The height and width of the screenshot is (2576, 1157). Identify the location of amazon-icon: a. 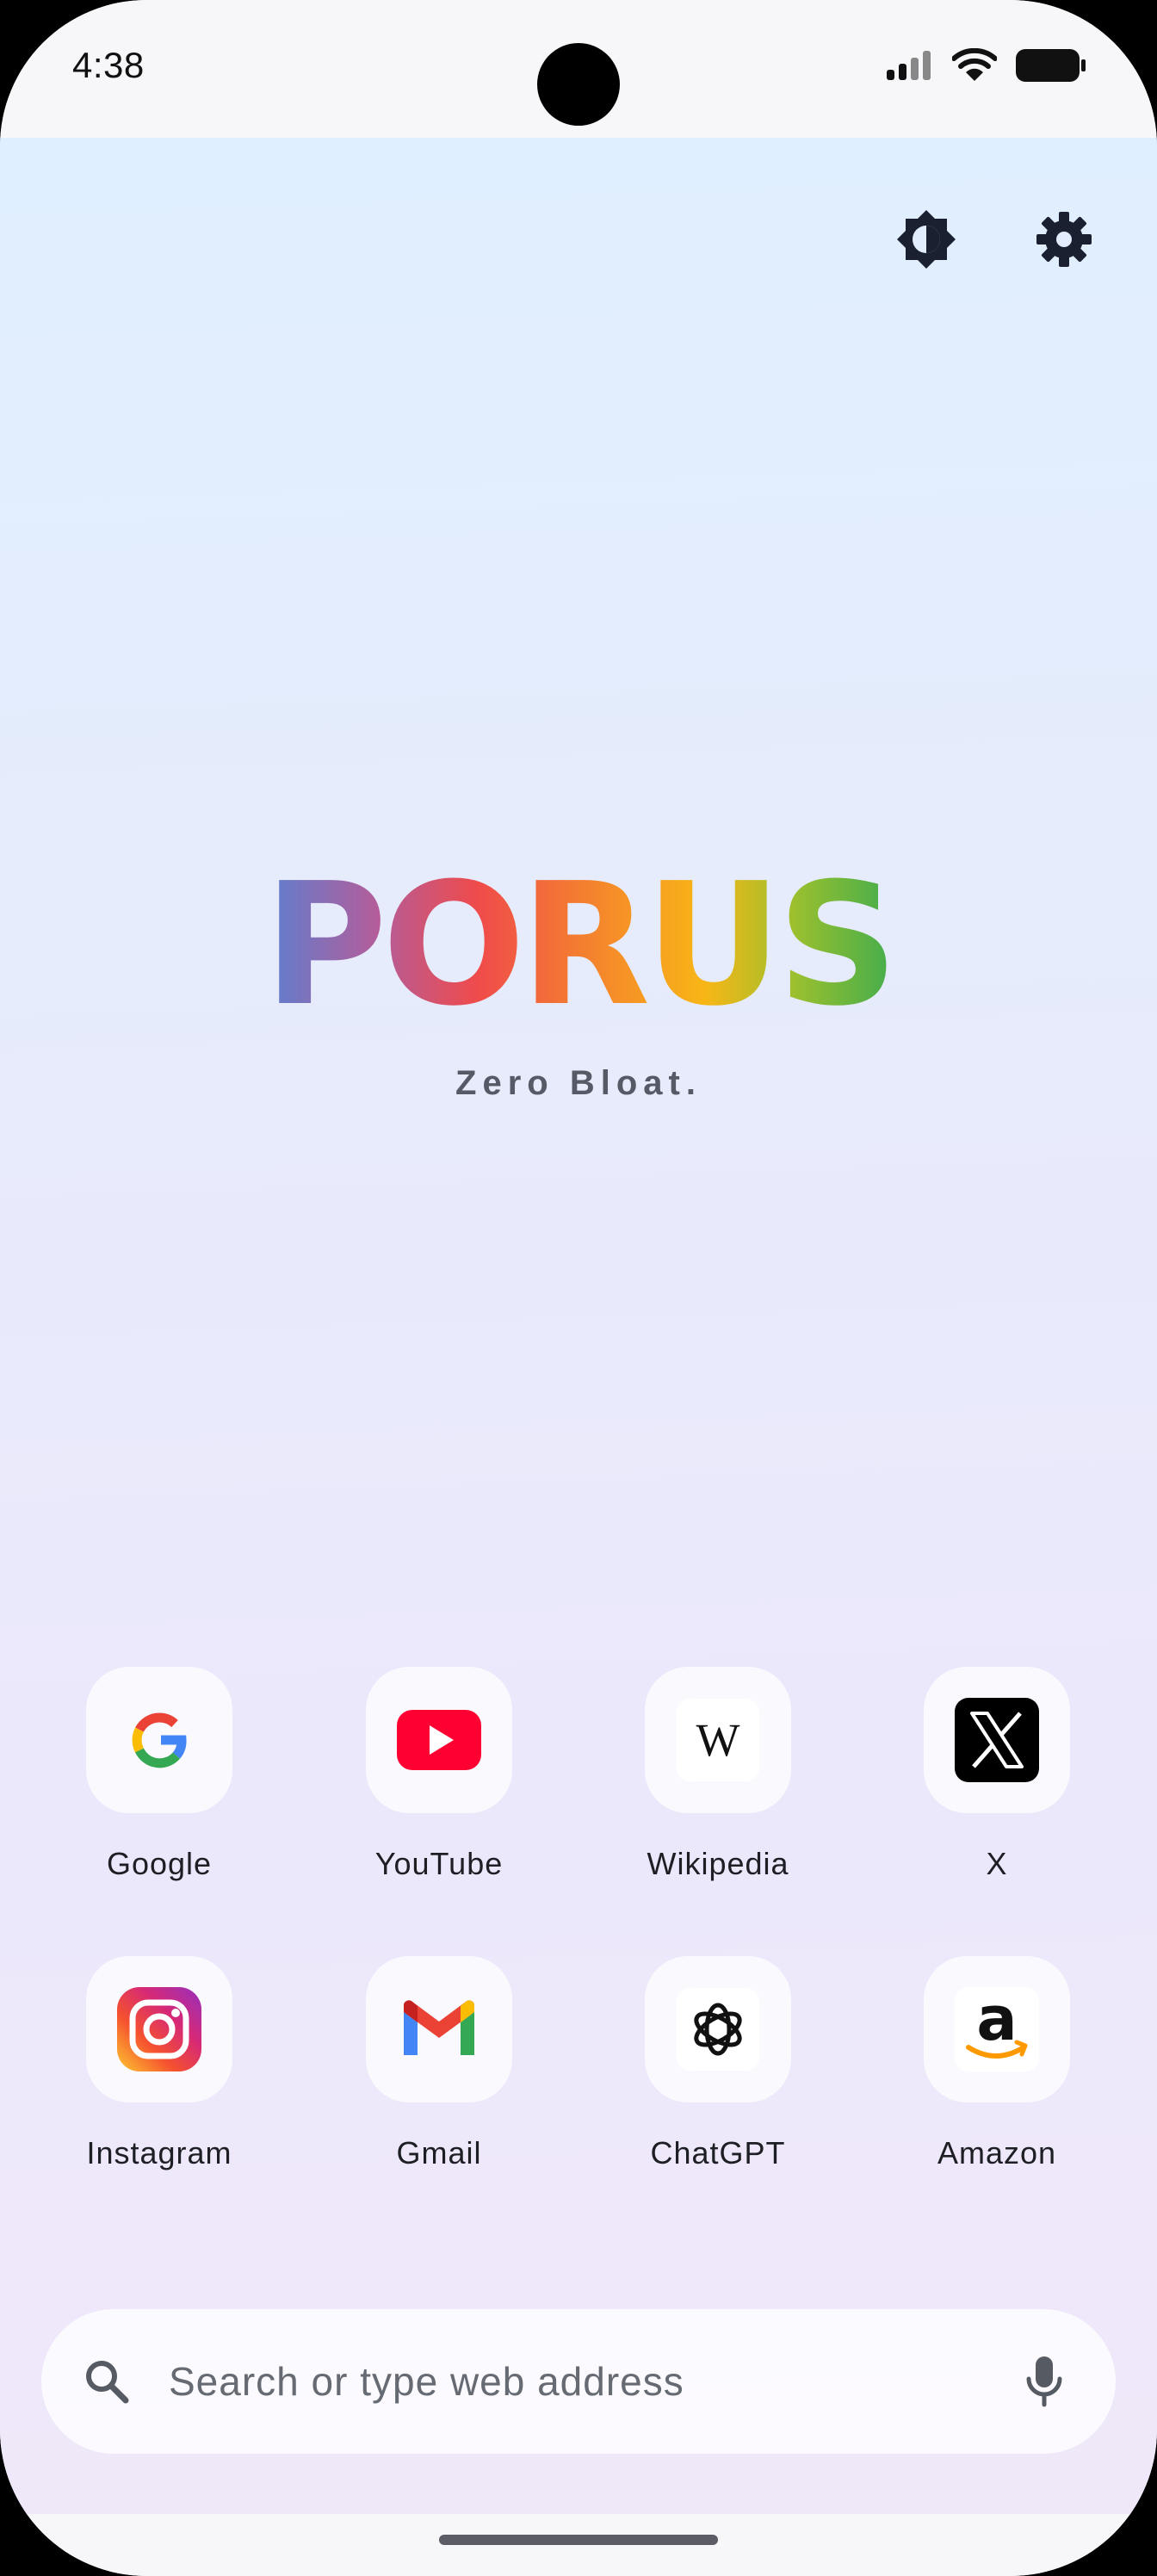
(997, 2027).